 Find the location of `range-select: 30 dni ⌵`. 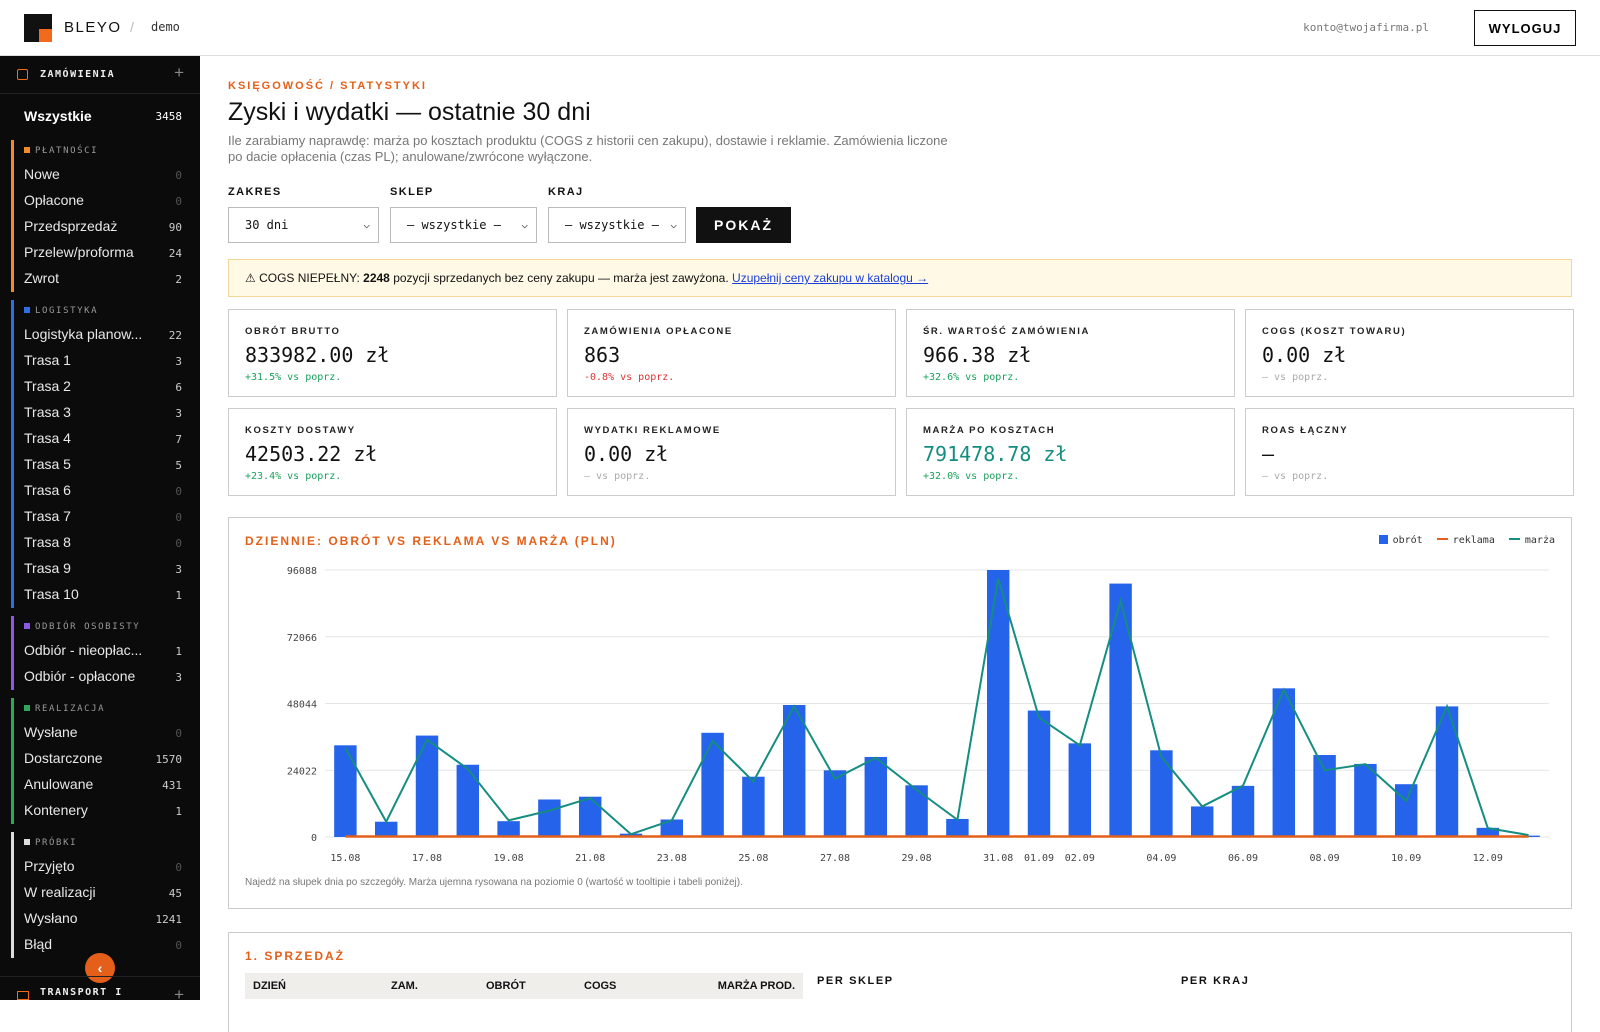

range-select: 30 dni ⌵ is located at coordinates (303, 225).